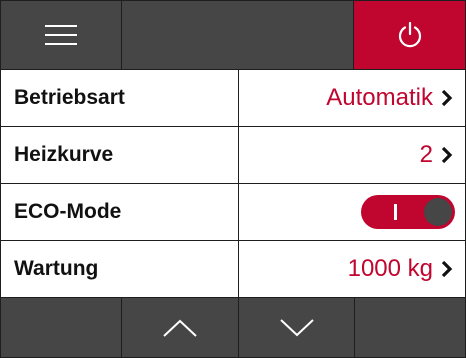 The height and width of the screenshot is (358, 466). What do you see at coordinates (120, 269) in the screenshot?
I see `row-label: Wartung` at bounding box center [120, 269].